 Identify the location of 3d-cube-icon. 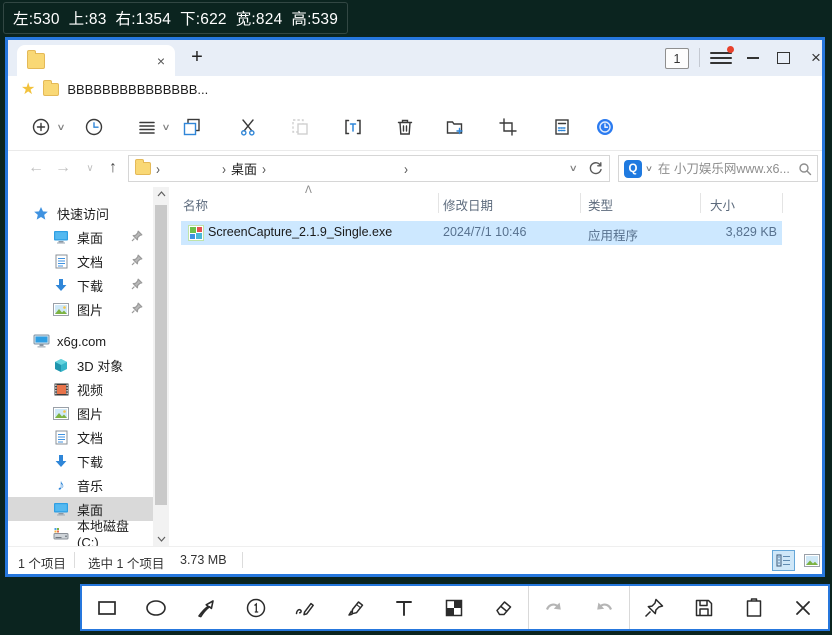
(61, 365).